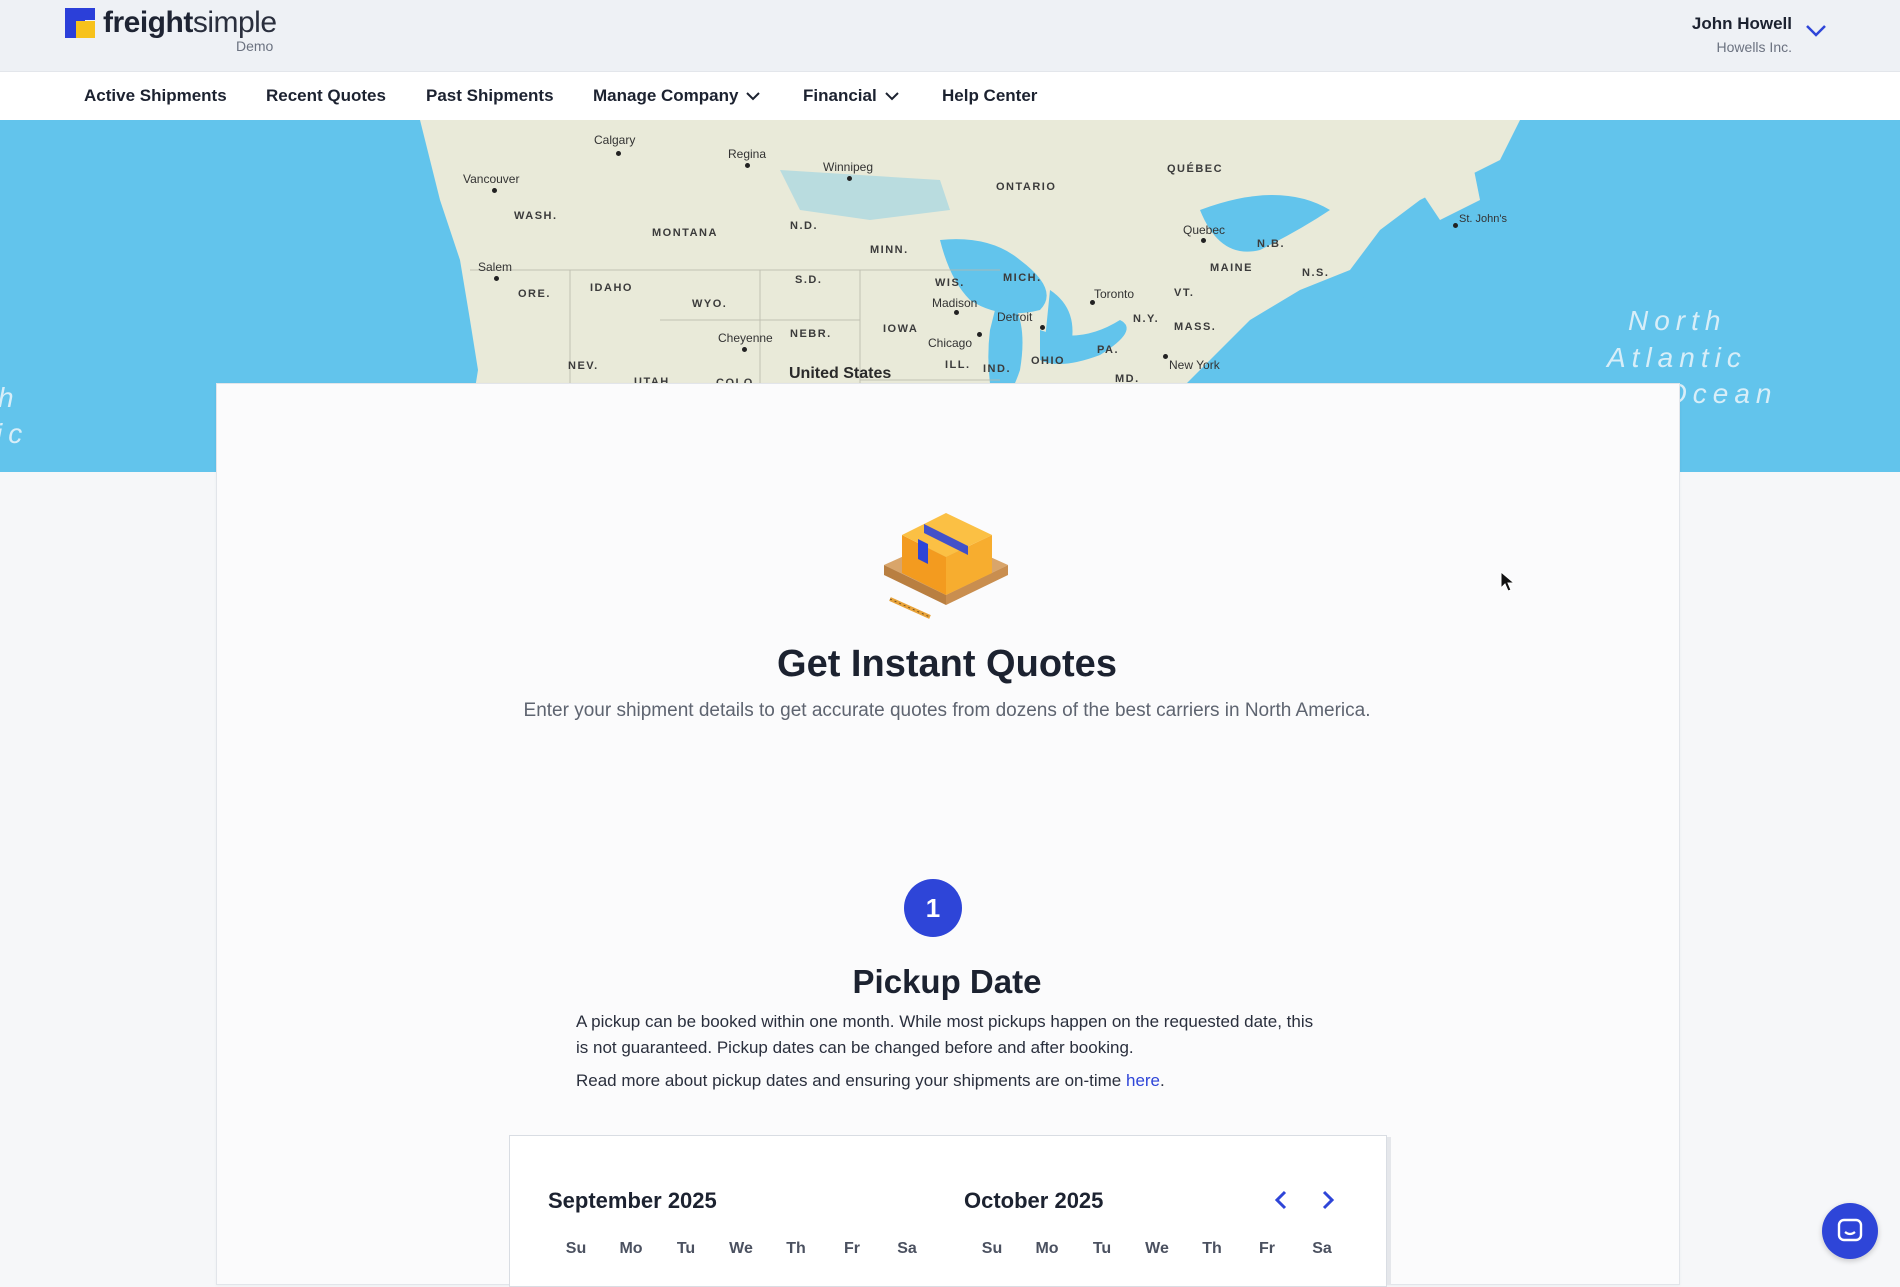 The height and width of the screenshot is (1287, 1900). What do you see at coordinates (989, 96) in the screenshot?
I see `nav-help-center: Help Center` at bounding box center [989, 96].